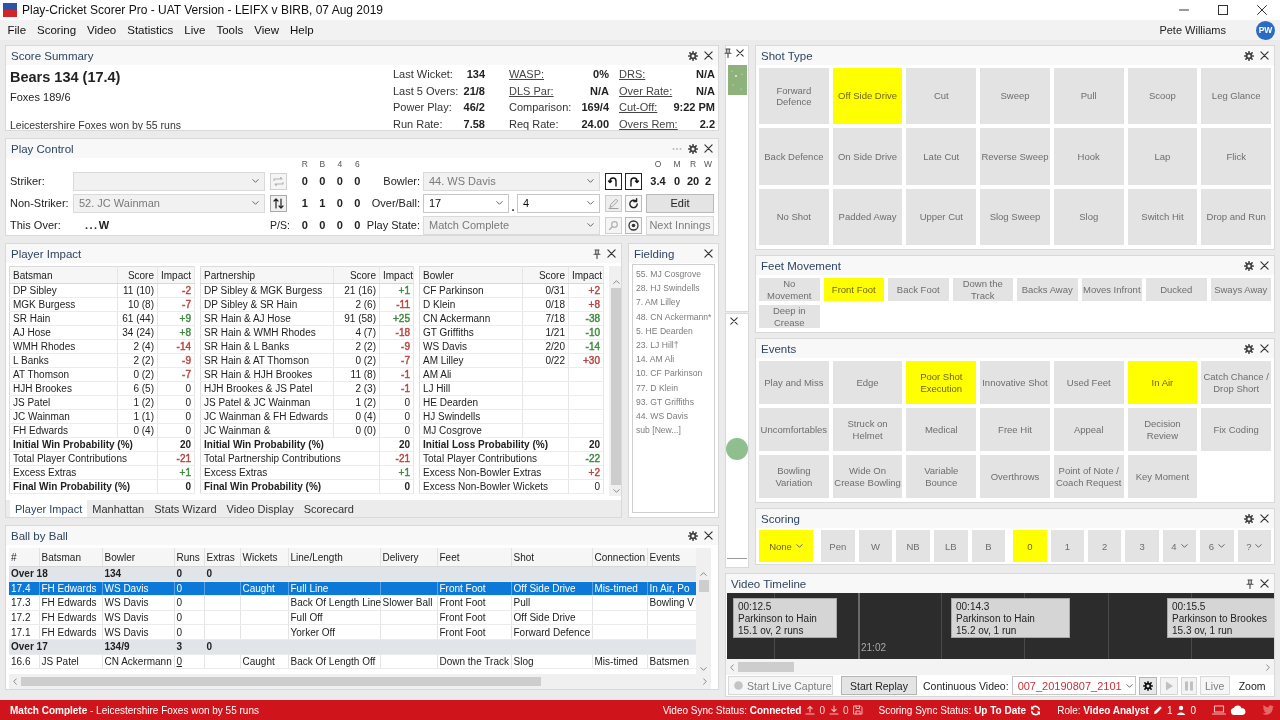 This screenshot has width=1280, height=720. I want to click on tab: Stats Wizard, so click(185, 508).